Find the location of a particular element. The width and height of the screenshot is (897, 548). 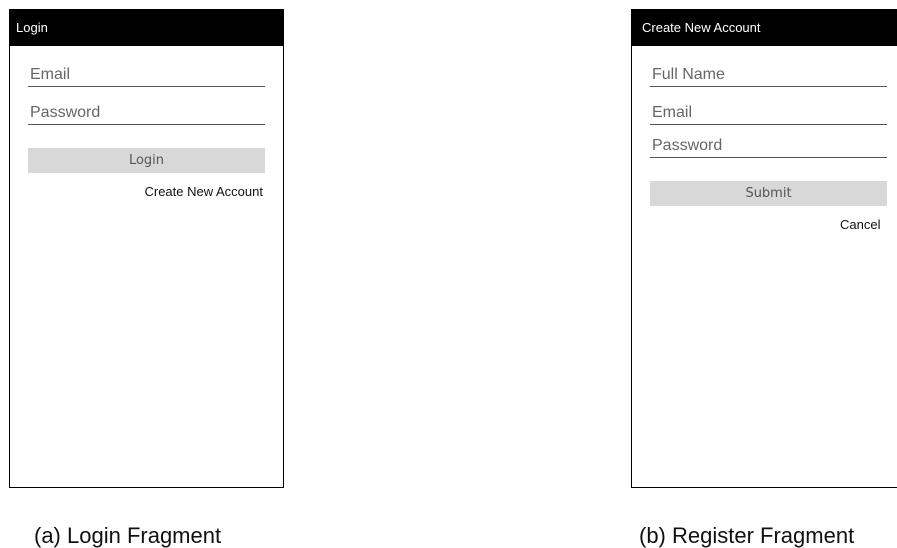

login-email-field: Email is located at coordinates (146, 76).